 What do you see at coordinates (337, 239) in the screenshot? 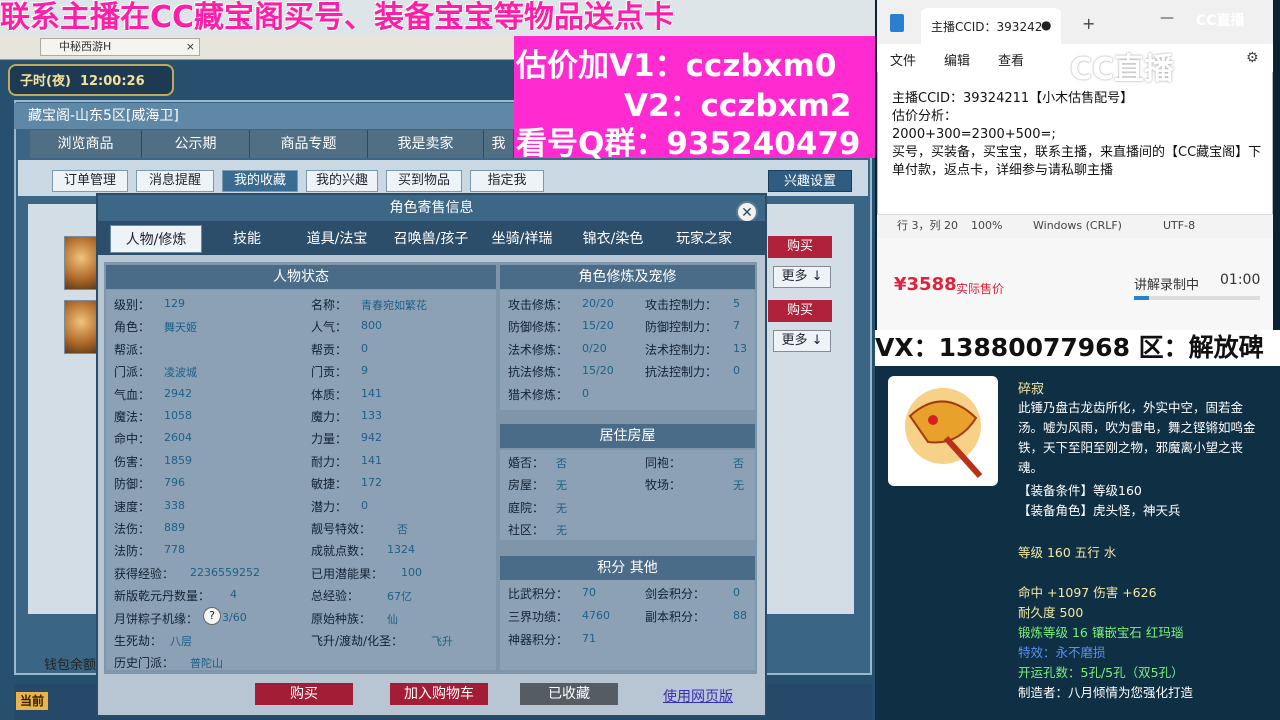
I see `tab-items: 道具/法宝` at bounding box center [337, 239].